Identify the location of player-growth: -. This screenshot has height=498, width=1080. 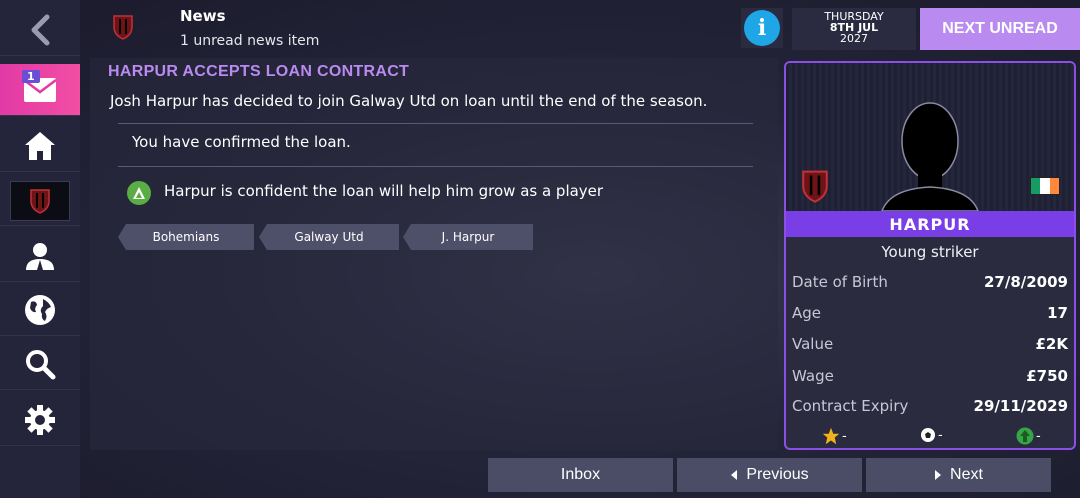
(1028, 436).